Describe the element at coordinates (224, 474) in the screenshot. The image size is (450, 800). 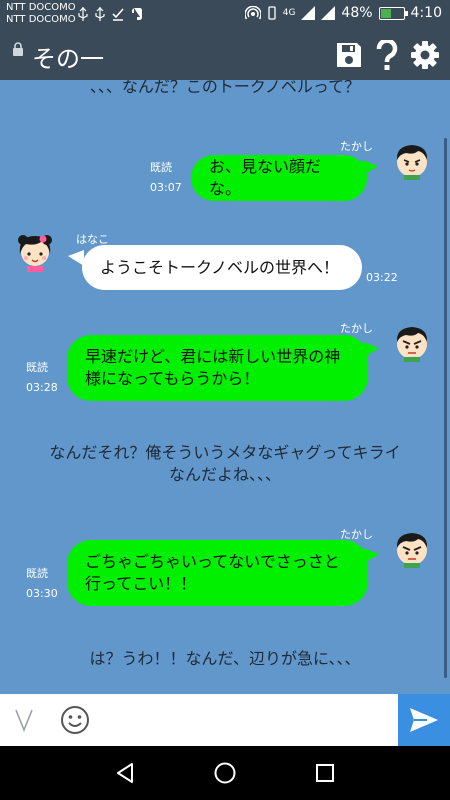
I see `narration-line: なんだよね、、、` at that location.